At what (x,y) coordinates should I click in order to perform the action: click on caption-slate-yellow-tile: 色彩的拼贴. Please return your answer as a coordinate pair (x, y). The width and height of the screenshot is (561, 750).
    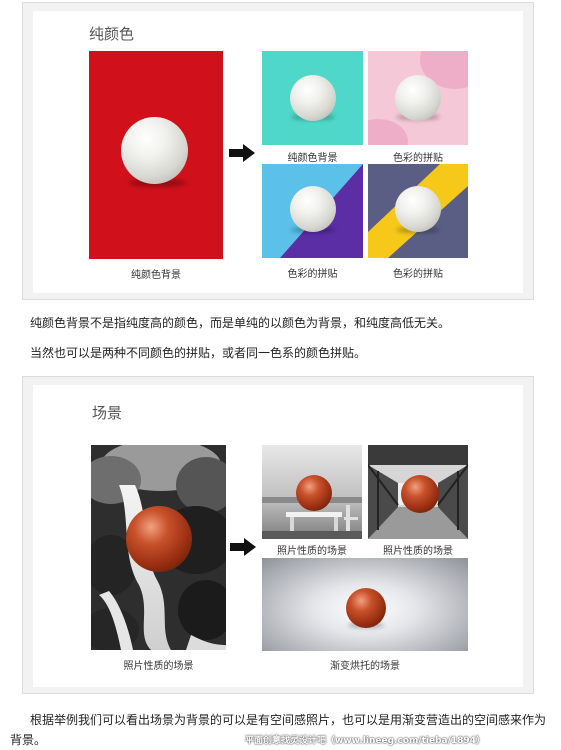
    Looking at the image, I should click on (418, 274).